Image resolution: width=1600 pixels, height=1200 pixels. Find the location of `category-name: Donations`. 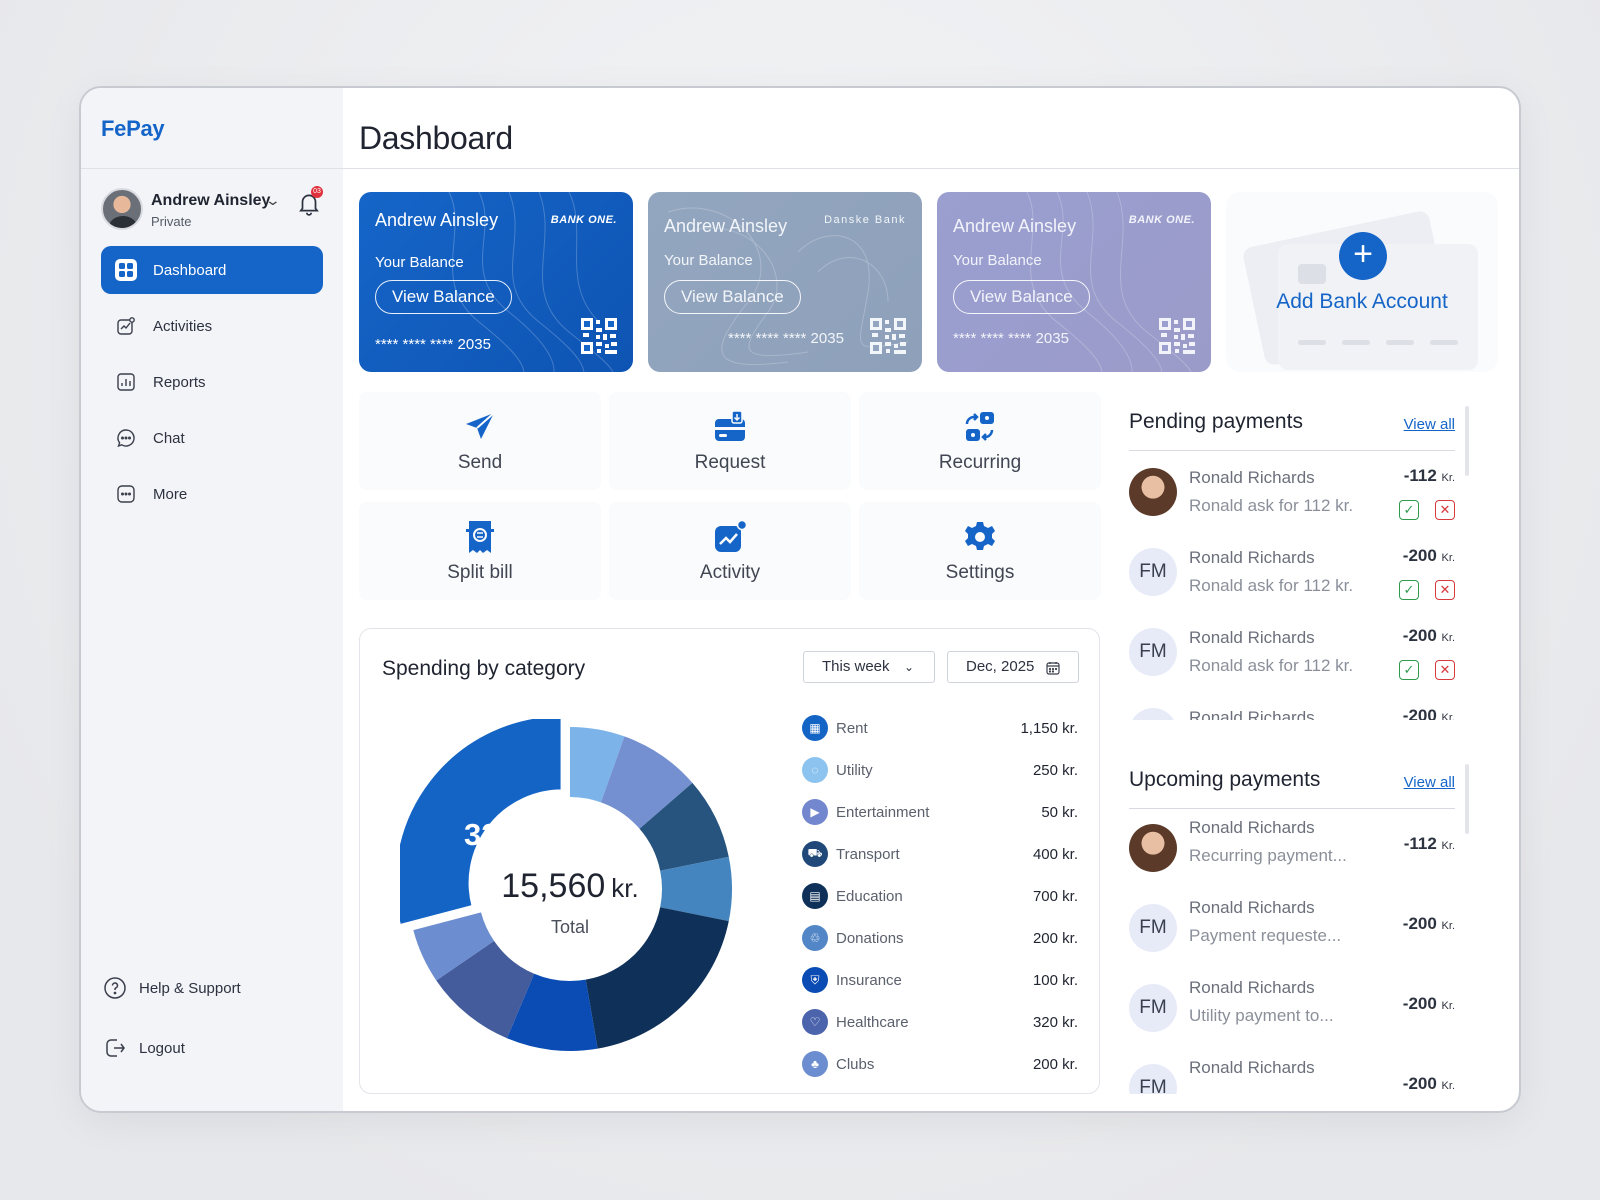

category-name: Donations is located at coordinates (870, 938).